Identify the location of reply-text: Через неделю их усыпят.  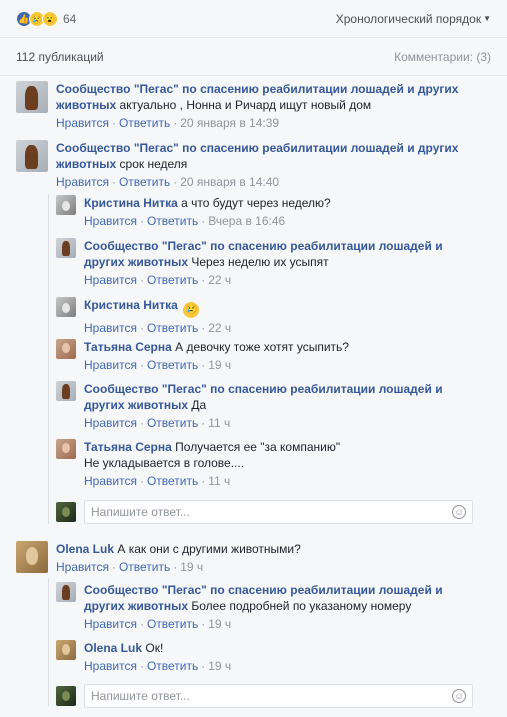
(260, 262).